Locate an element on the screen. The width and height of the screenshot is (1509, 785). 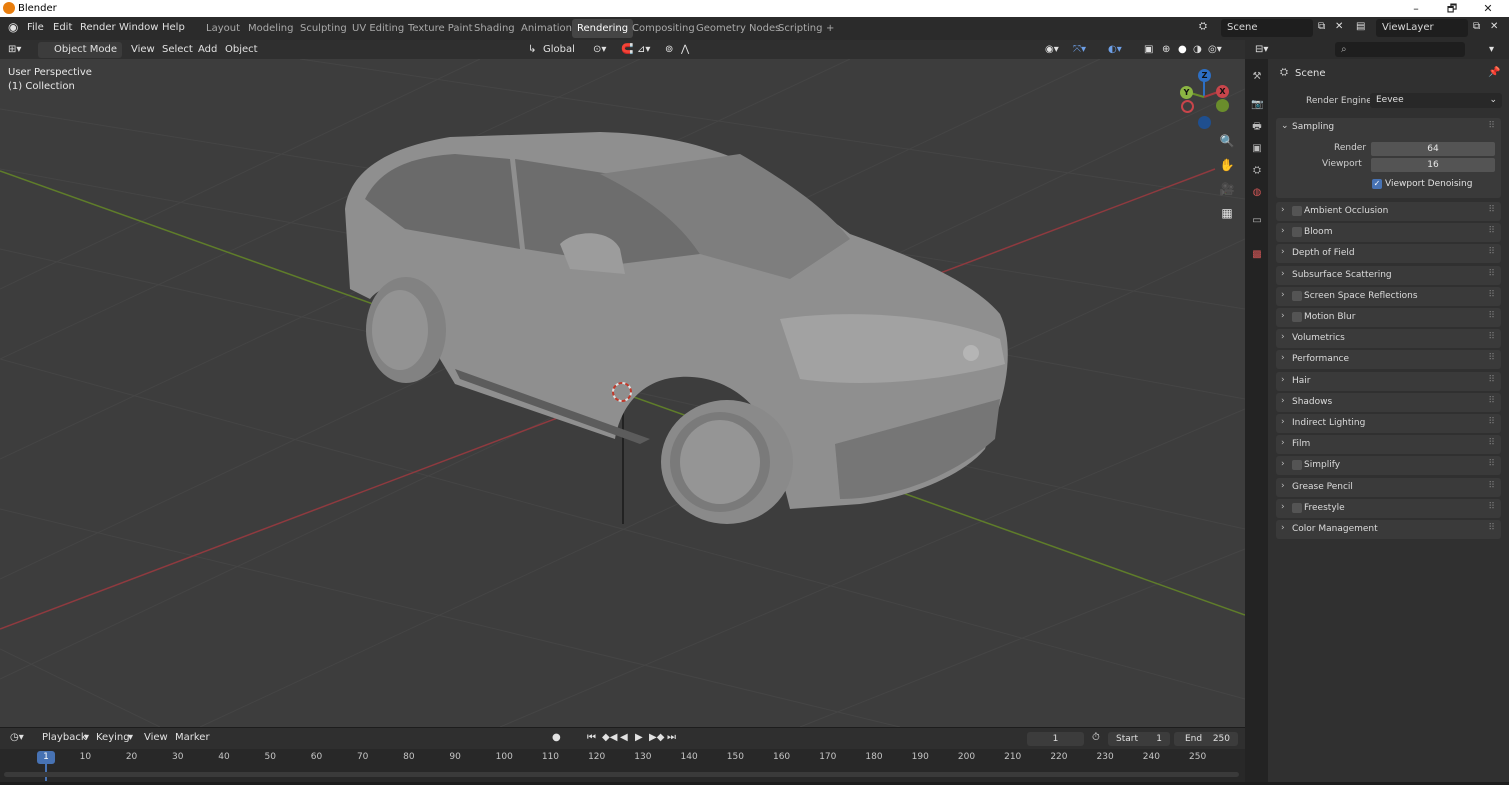
world-tab-icon: ◍ is located at coordinates (1257, 193).